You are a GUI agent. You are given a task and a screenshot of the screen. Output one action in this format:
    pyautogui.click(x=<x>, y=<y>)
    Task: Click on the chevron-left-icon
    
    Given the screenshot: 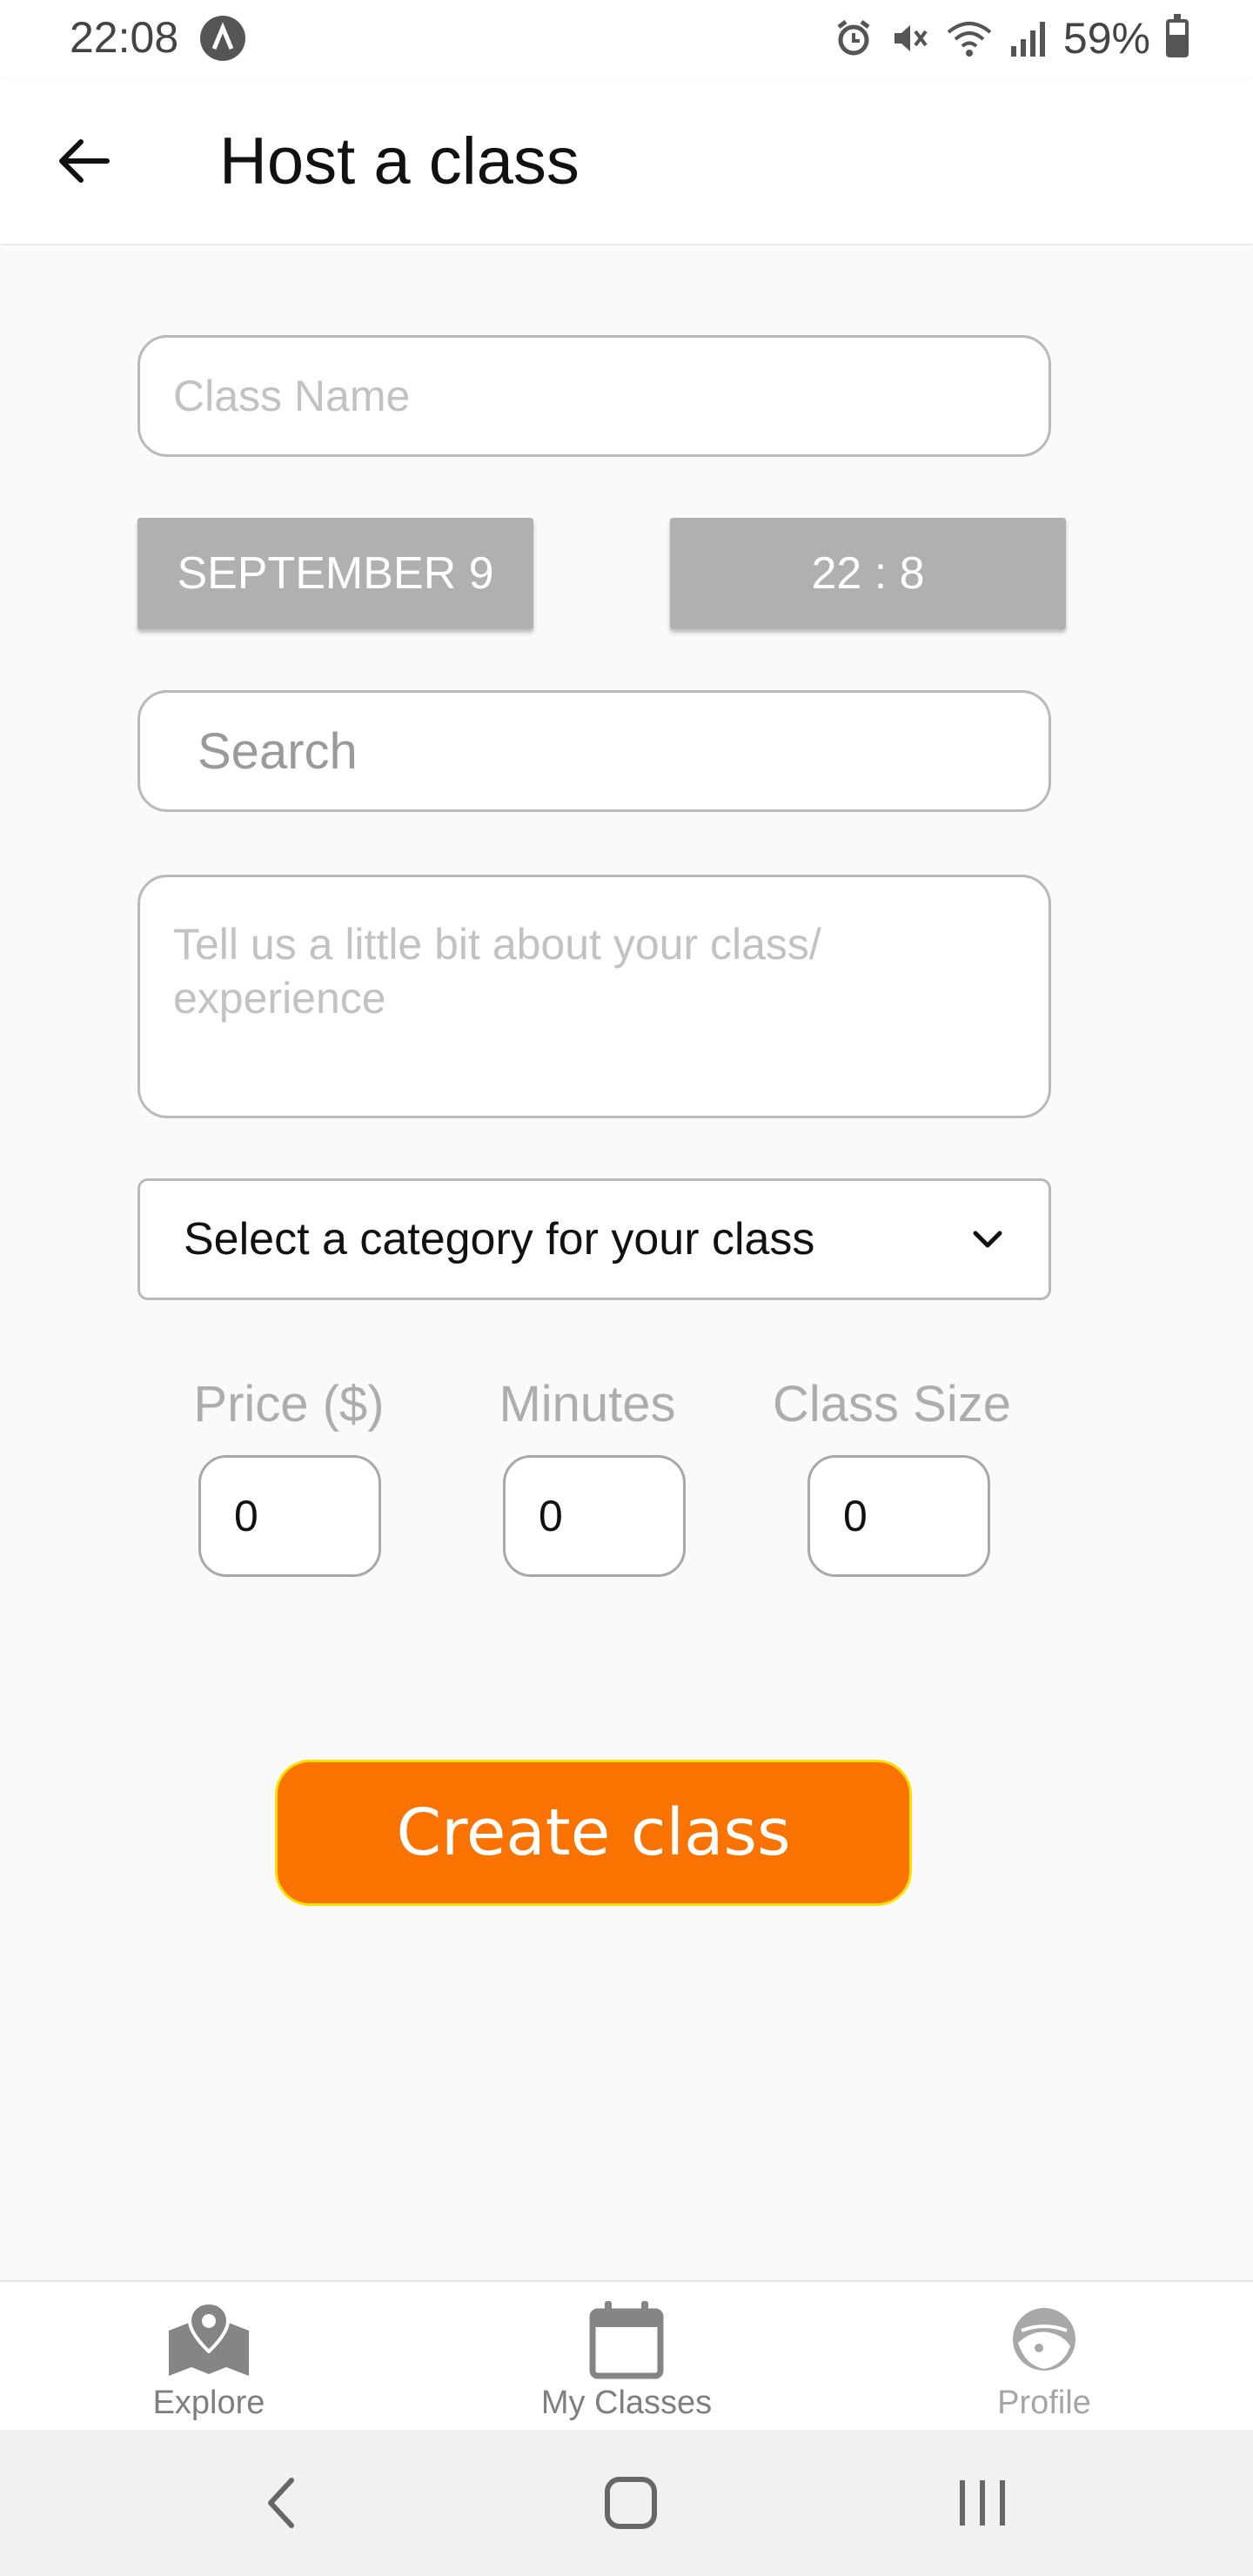 What is the action you would take?
    pyautogui.click(x=281, y=2503)
    